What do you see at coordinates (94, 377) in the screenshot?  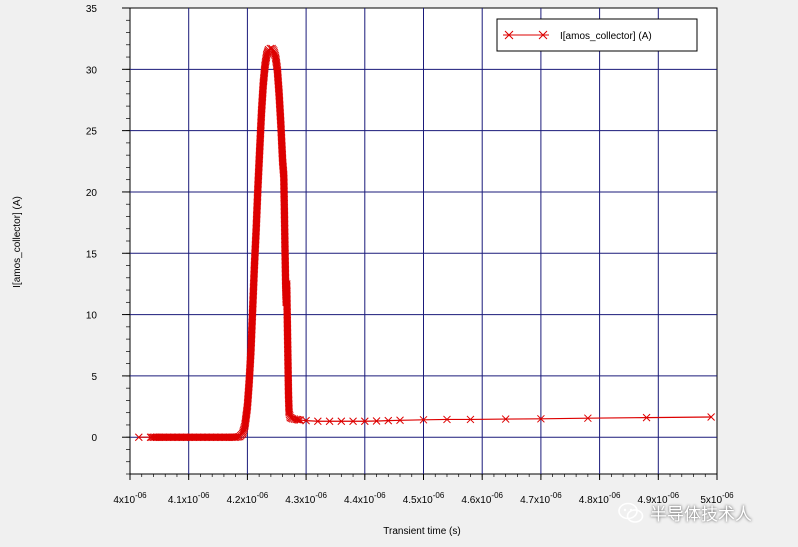 I see `y-tick-label: 5` at bounding box center [94, 377].